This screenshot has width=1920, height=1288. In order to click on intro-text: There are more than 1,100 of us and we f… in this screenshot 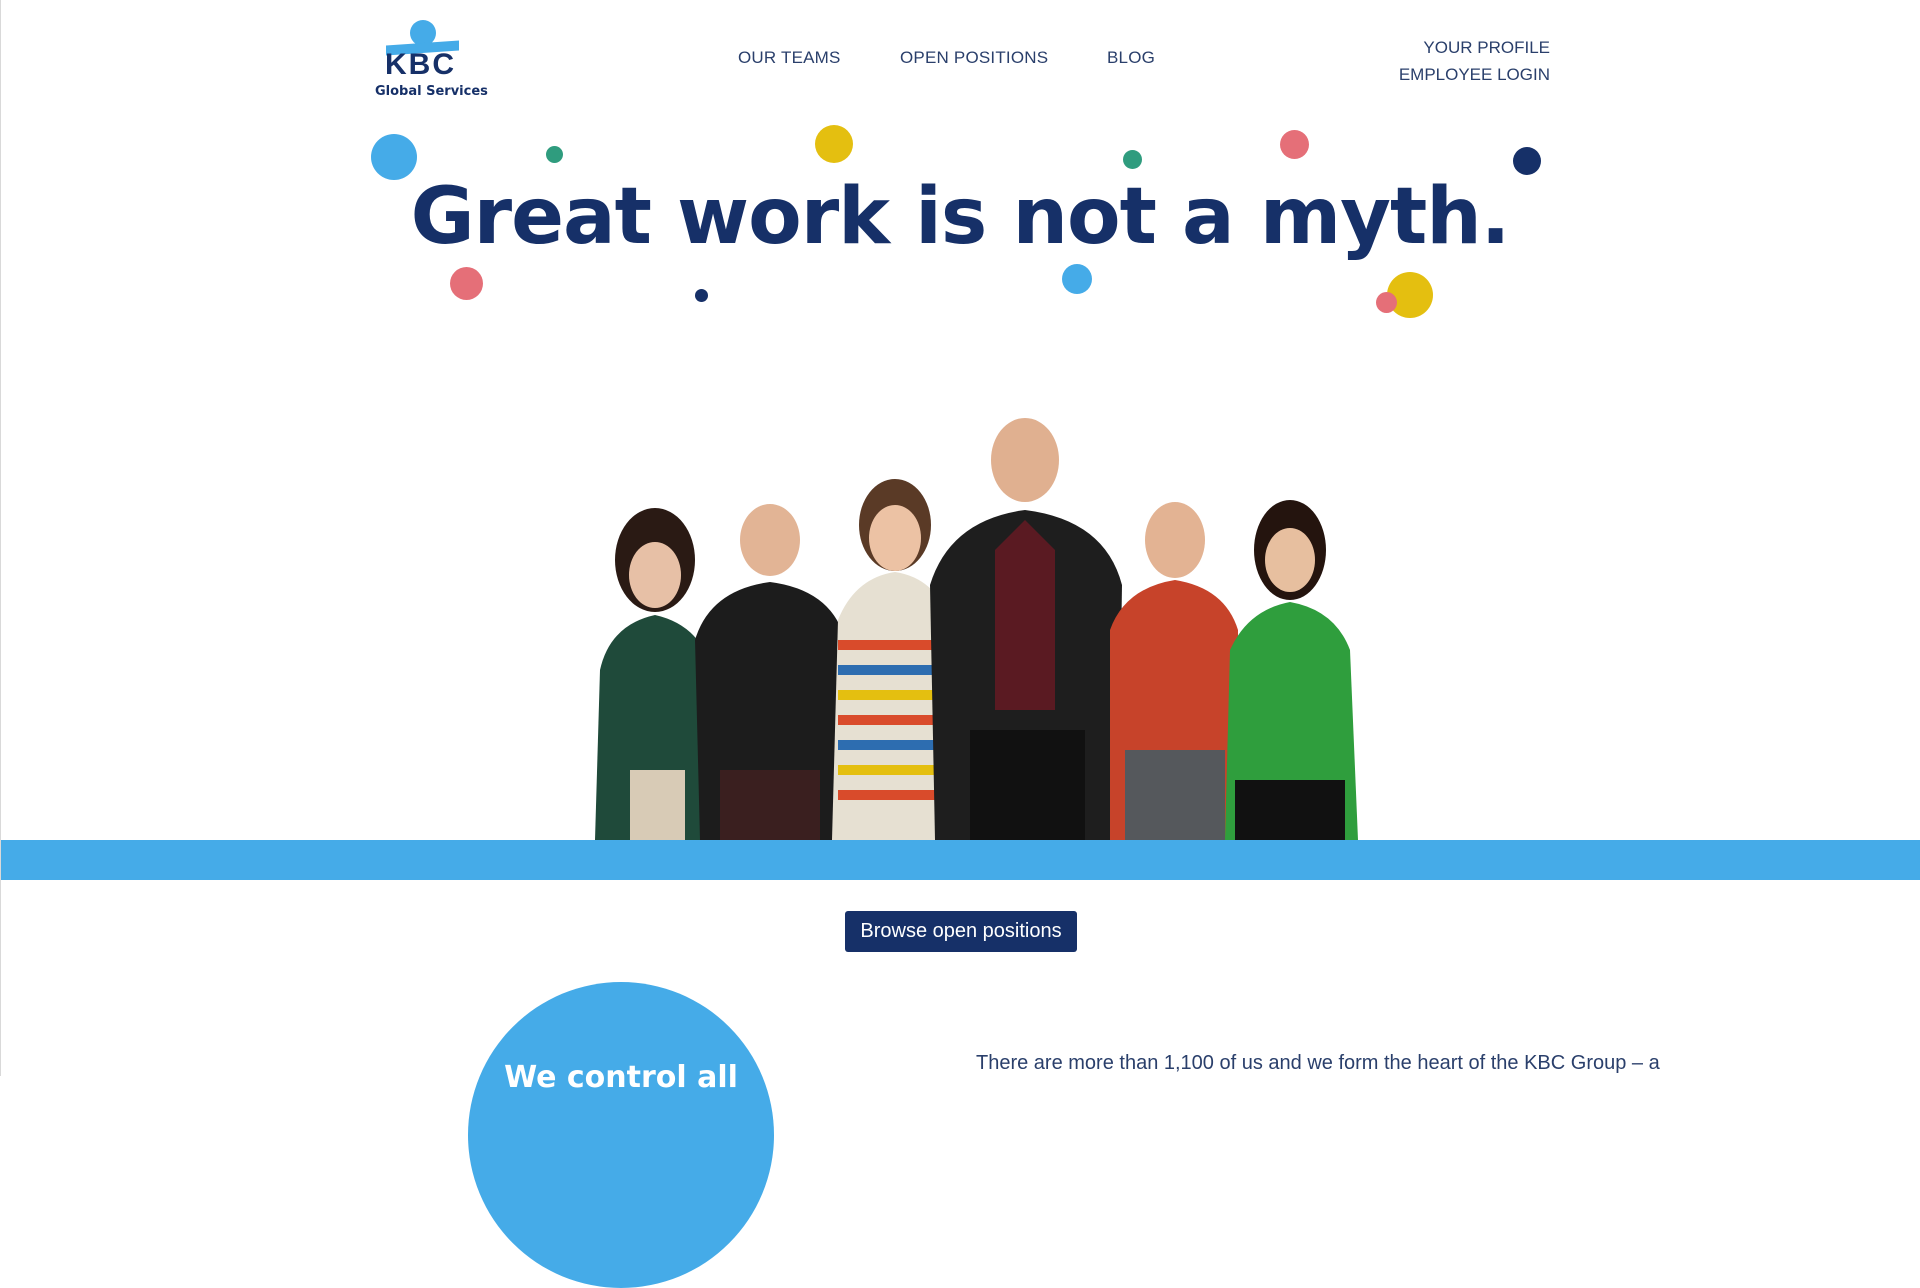, I will do `click(1318, 1063)`.